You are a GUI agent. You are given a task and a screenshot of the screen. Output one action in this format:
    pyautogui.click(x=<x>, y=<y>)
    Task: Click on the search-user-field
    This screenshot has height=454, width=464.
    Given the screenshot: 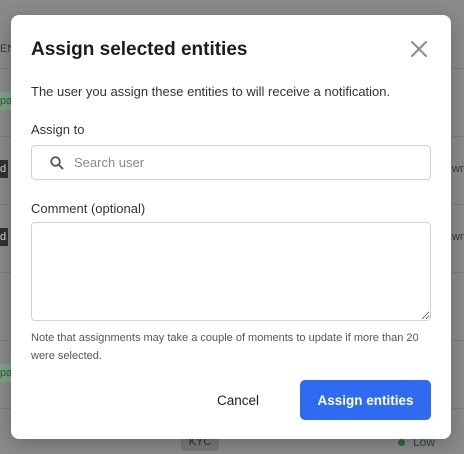 What is the action you would take?
    pyautogui.click(x=231, y=162)
    